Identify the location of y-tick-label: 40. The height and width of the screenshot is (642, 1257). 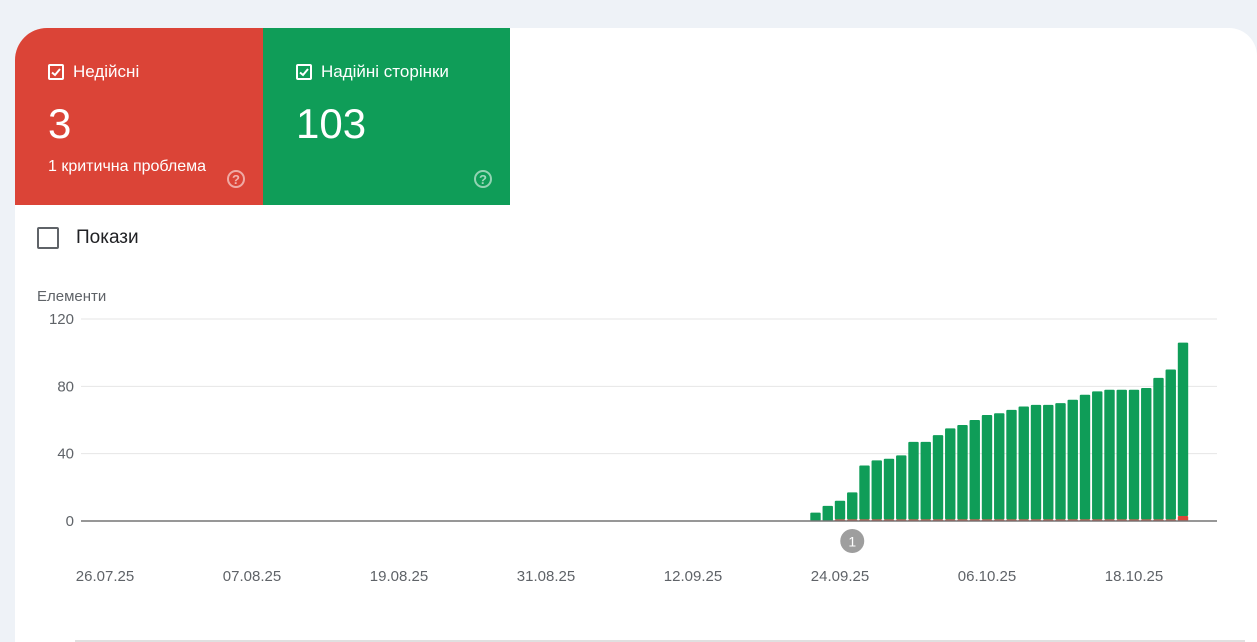
(65, 454).